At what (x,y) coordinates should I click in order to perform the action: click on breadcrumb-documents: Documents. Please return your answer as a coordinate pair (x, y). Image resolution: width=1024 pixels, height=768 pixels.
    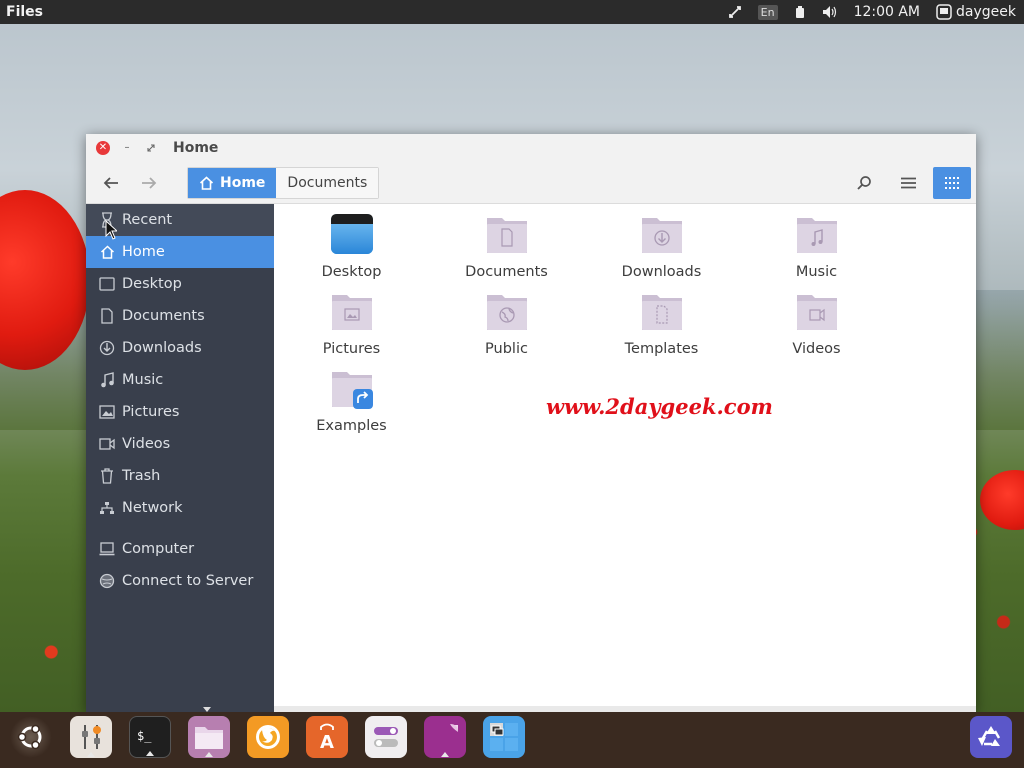
    Looking at the image, I should click on (327, 182).